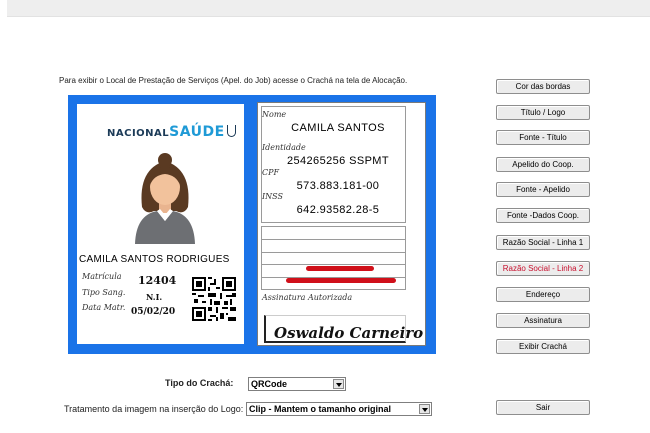  Describe the element at coordinates (543, 164) in the screenshot. I see `coop-nickname-button: Apelido do Coop.` at that location.